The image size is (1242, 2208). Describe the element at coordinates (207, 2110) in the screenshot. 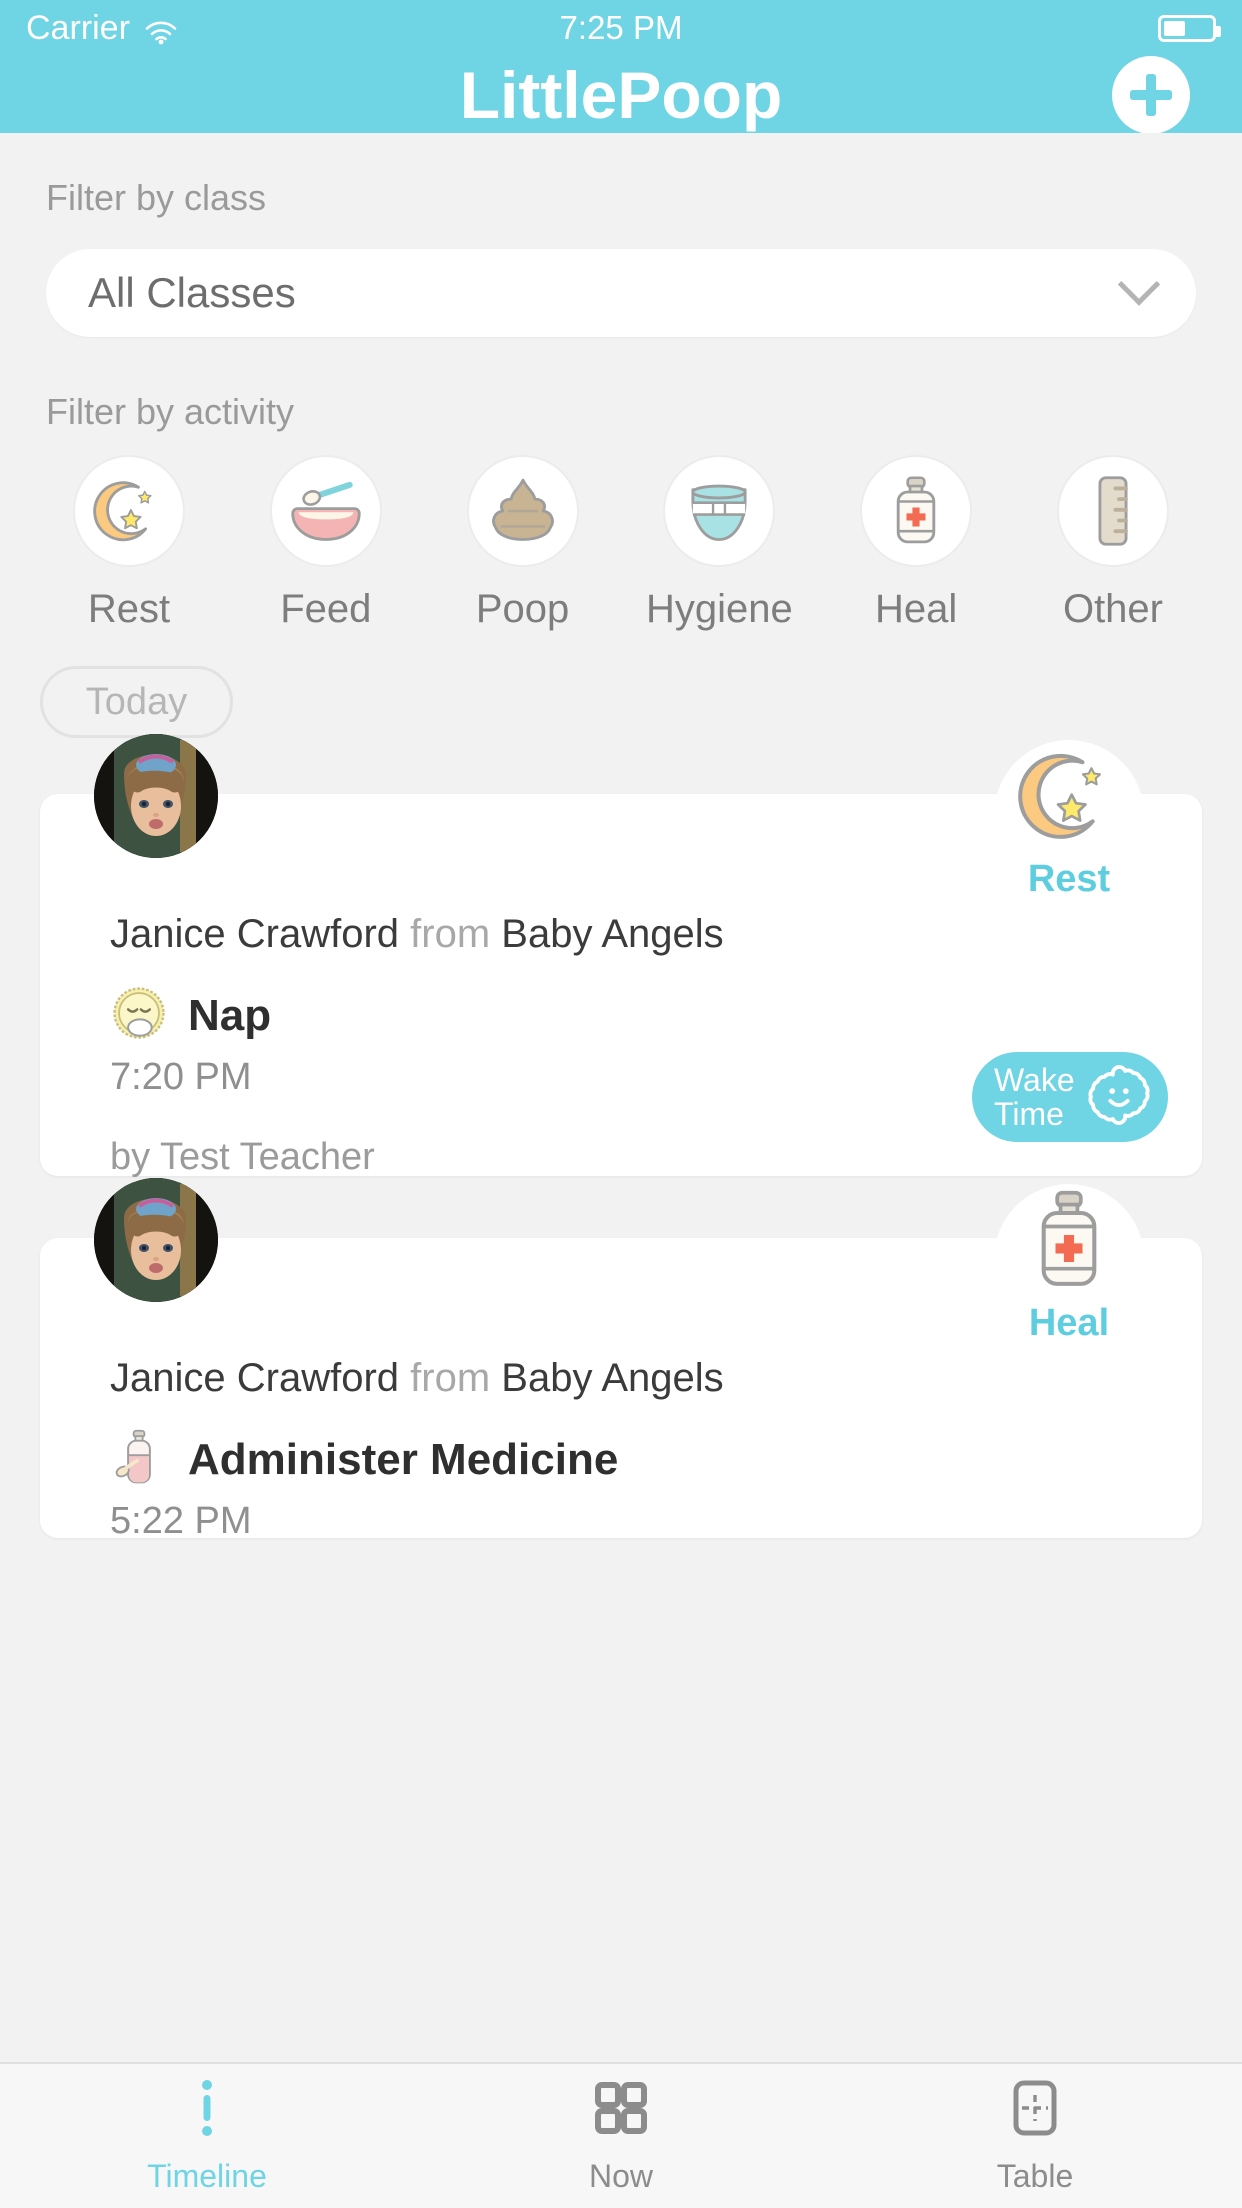

I see `timeline-icon` at that location.